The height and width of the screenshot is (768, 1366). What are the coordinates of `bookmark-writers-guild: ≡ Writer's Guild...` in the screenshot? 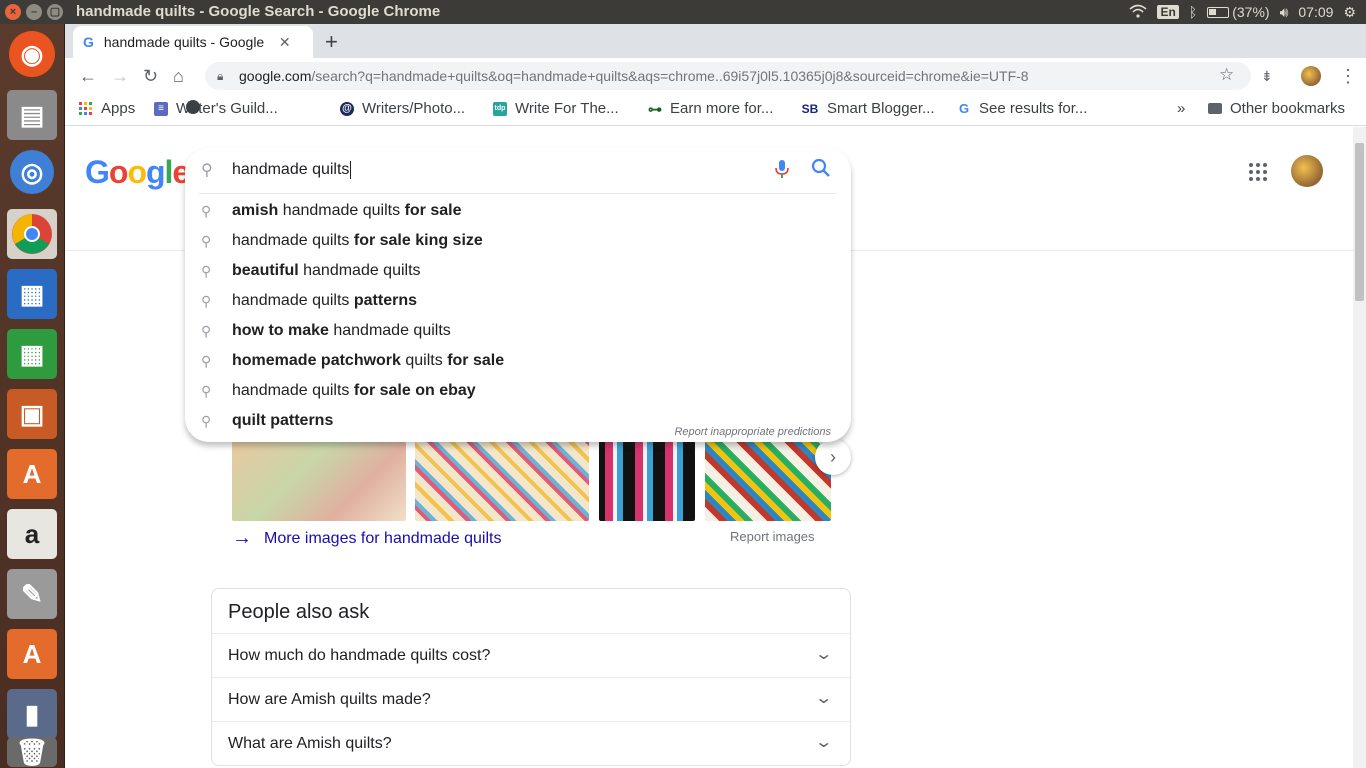 It's located at (216, 108).